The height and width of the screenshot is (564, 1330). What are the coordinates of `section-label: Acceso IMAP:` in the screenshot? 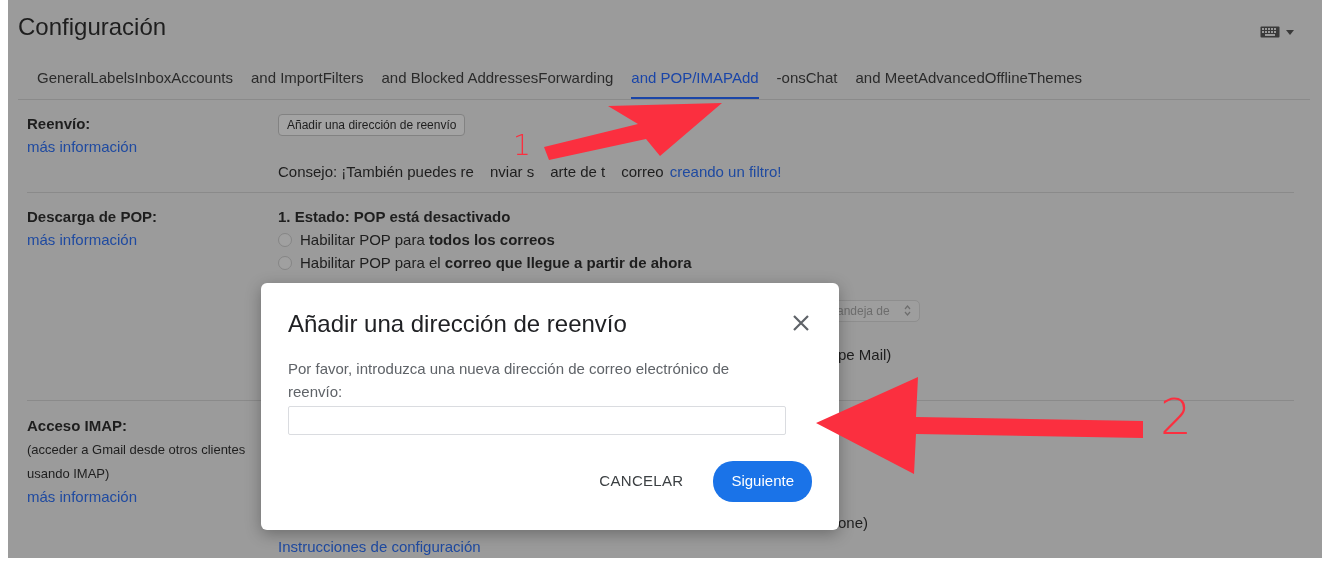 It's located at (78, 426).